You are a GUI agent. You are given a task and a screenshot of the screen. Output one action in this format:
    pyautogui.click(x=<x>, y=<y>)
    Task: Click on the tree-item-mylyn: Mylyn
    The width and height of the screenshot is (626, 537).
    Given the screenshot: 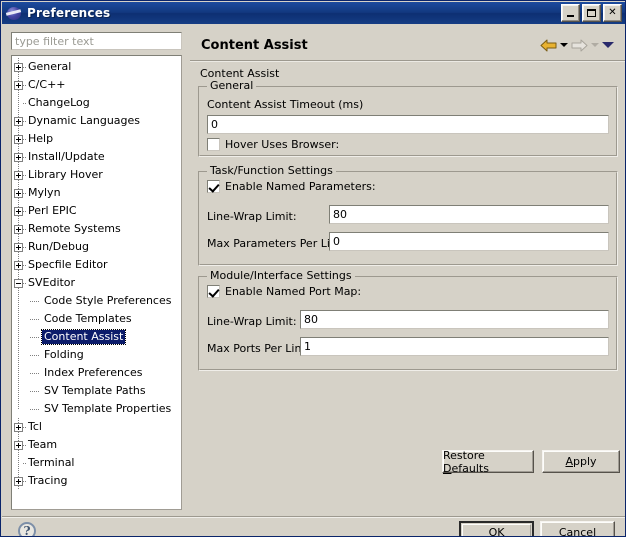 What is the action you would take?
    pyautogui.click(x=96, y=193)
    